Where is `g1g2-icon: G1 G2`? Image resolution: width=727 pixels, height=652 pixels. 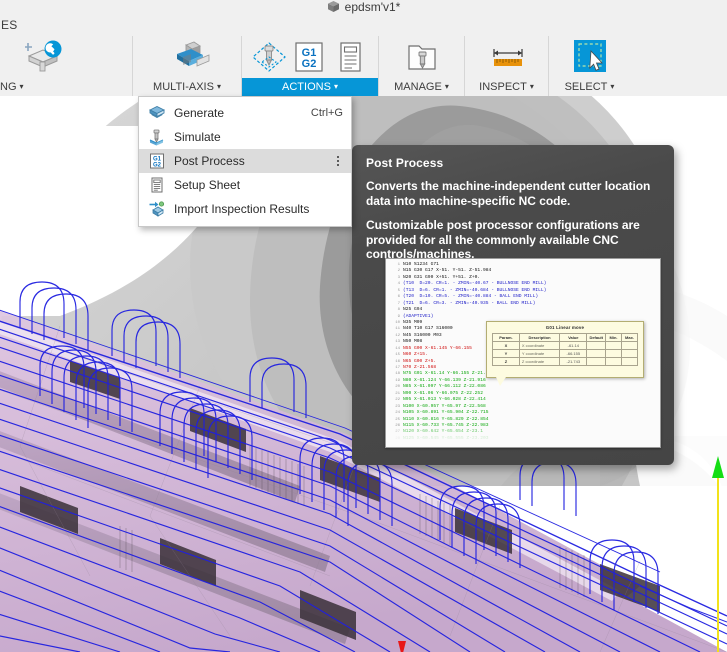
g1g2-icon: G1 G2 is located at coordinates (157, 161).